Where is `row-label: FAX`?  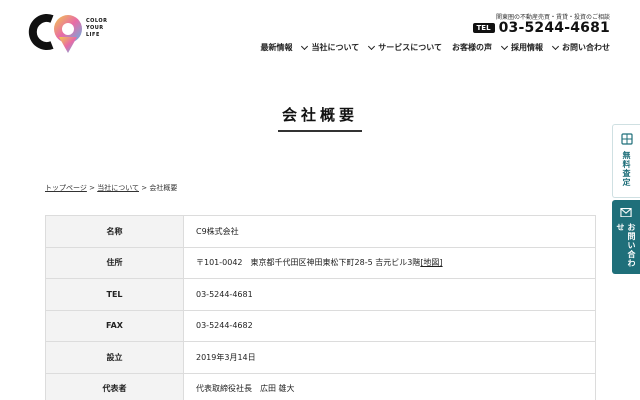
row-label: FAX is located at coordinates (114, 325).